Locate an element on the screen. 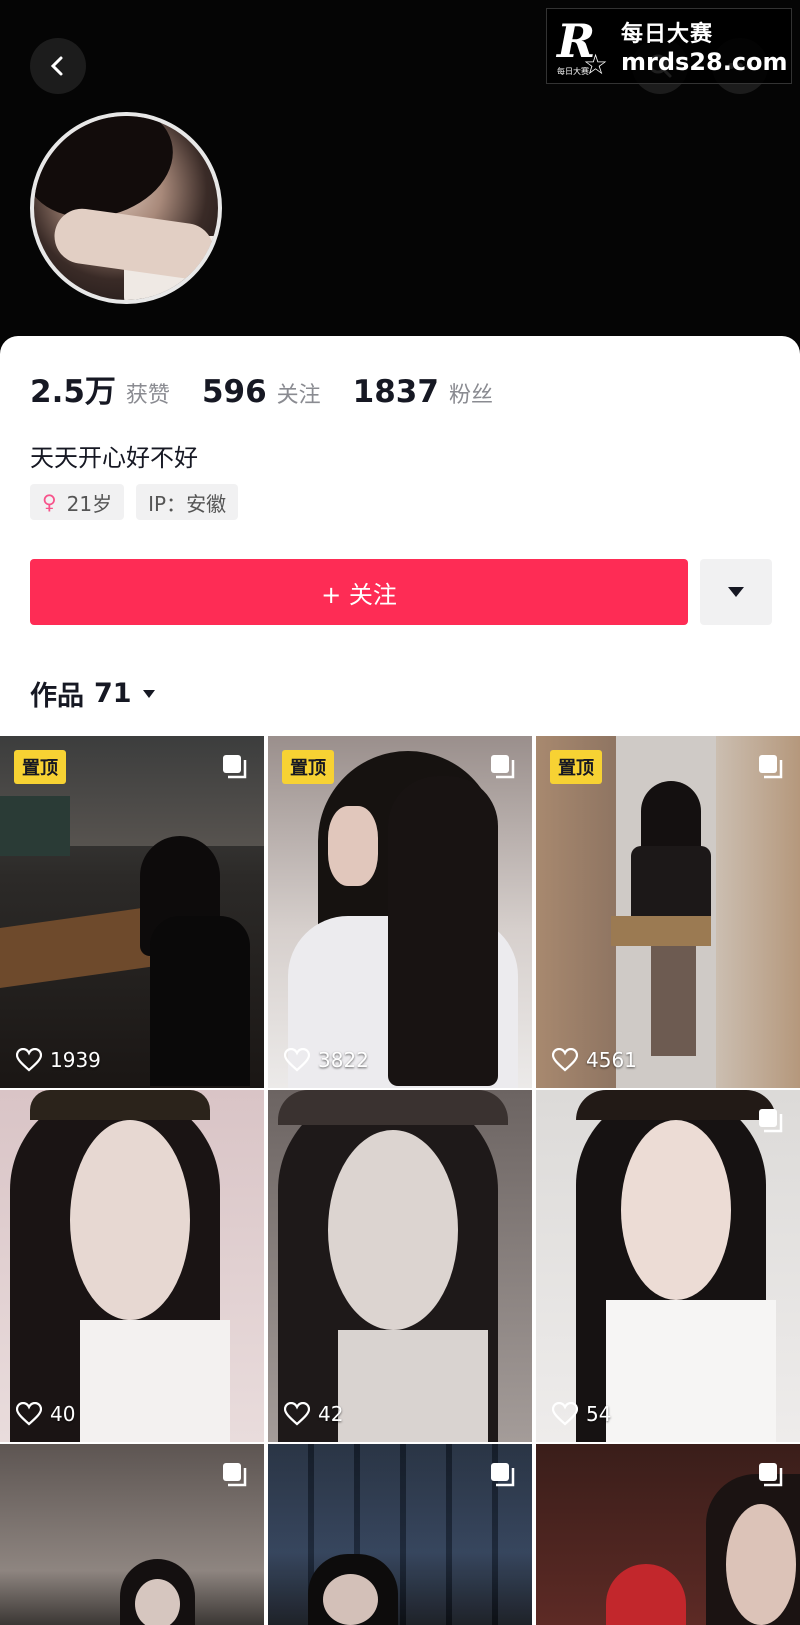 This screenshot has height=1625, width=800. follow-button: + 关注 is located at coordinates (359, 592).